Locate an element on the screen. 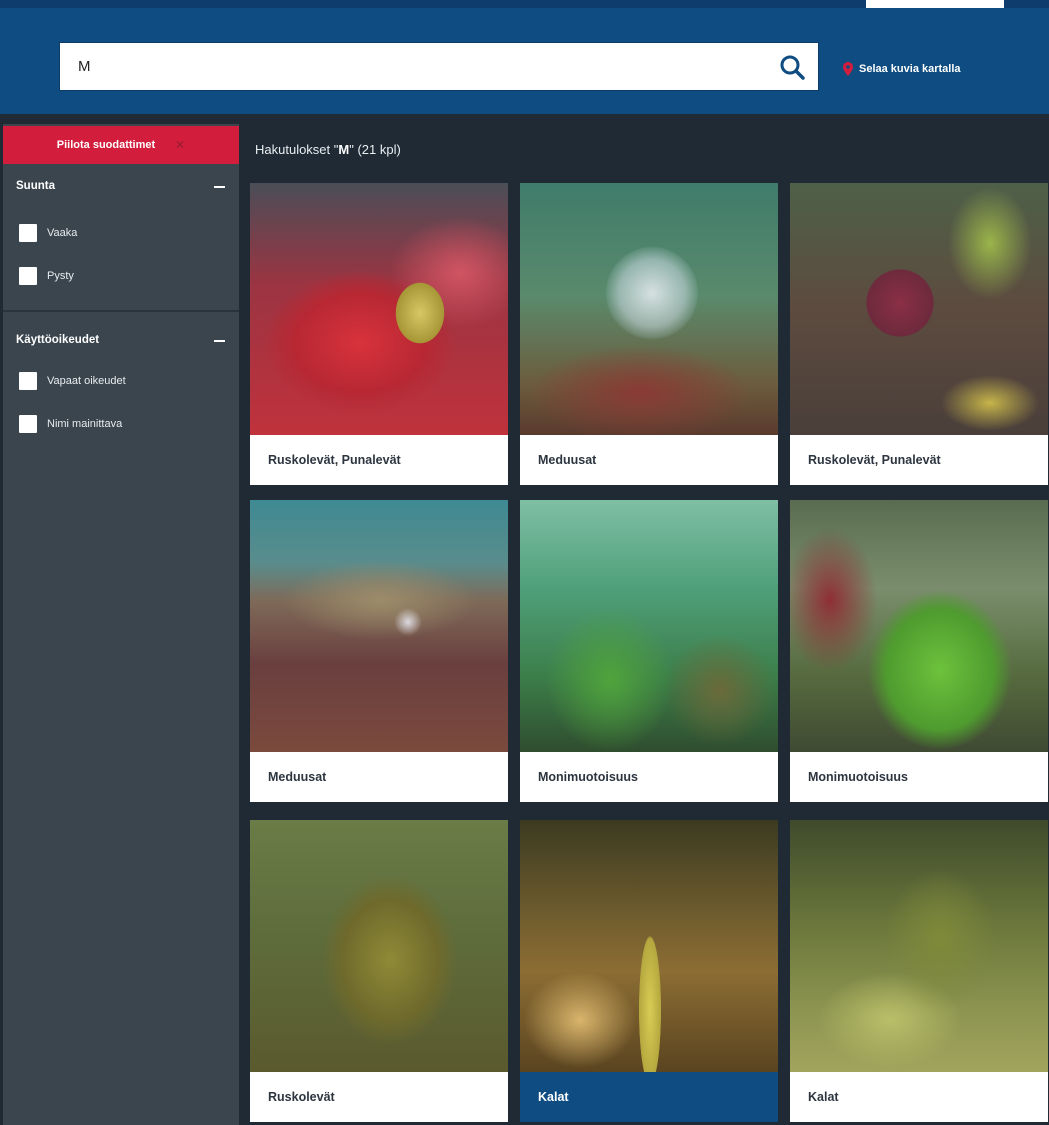 This screenshot has height=1125, width=1049. filter-option-name-mentioned: Nimi mainittava is located at coordinates (70, 424).